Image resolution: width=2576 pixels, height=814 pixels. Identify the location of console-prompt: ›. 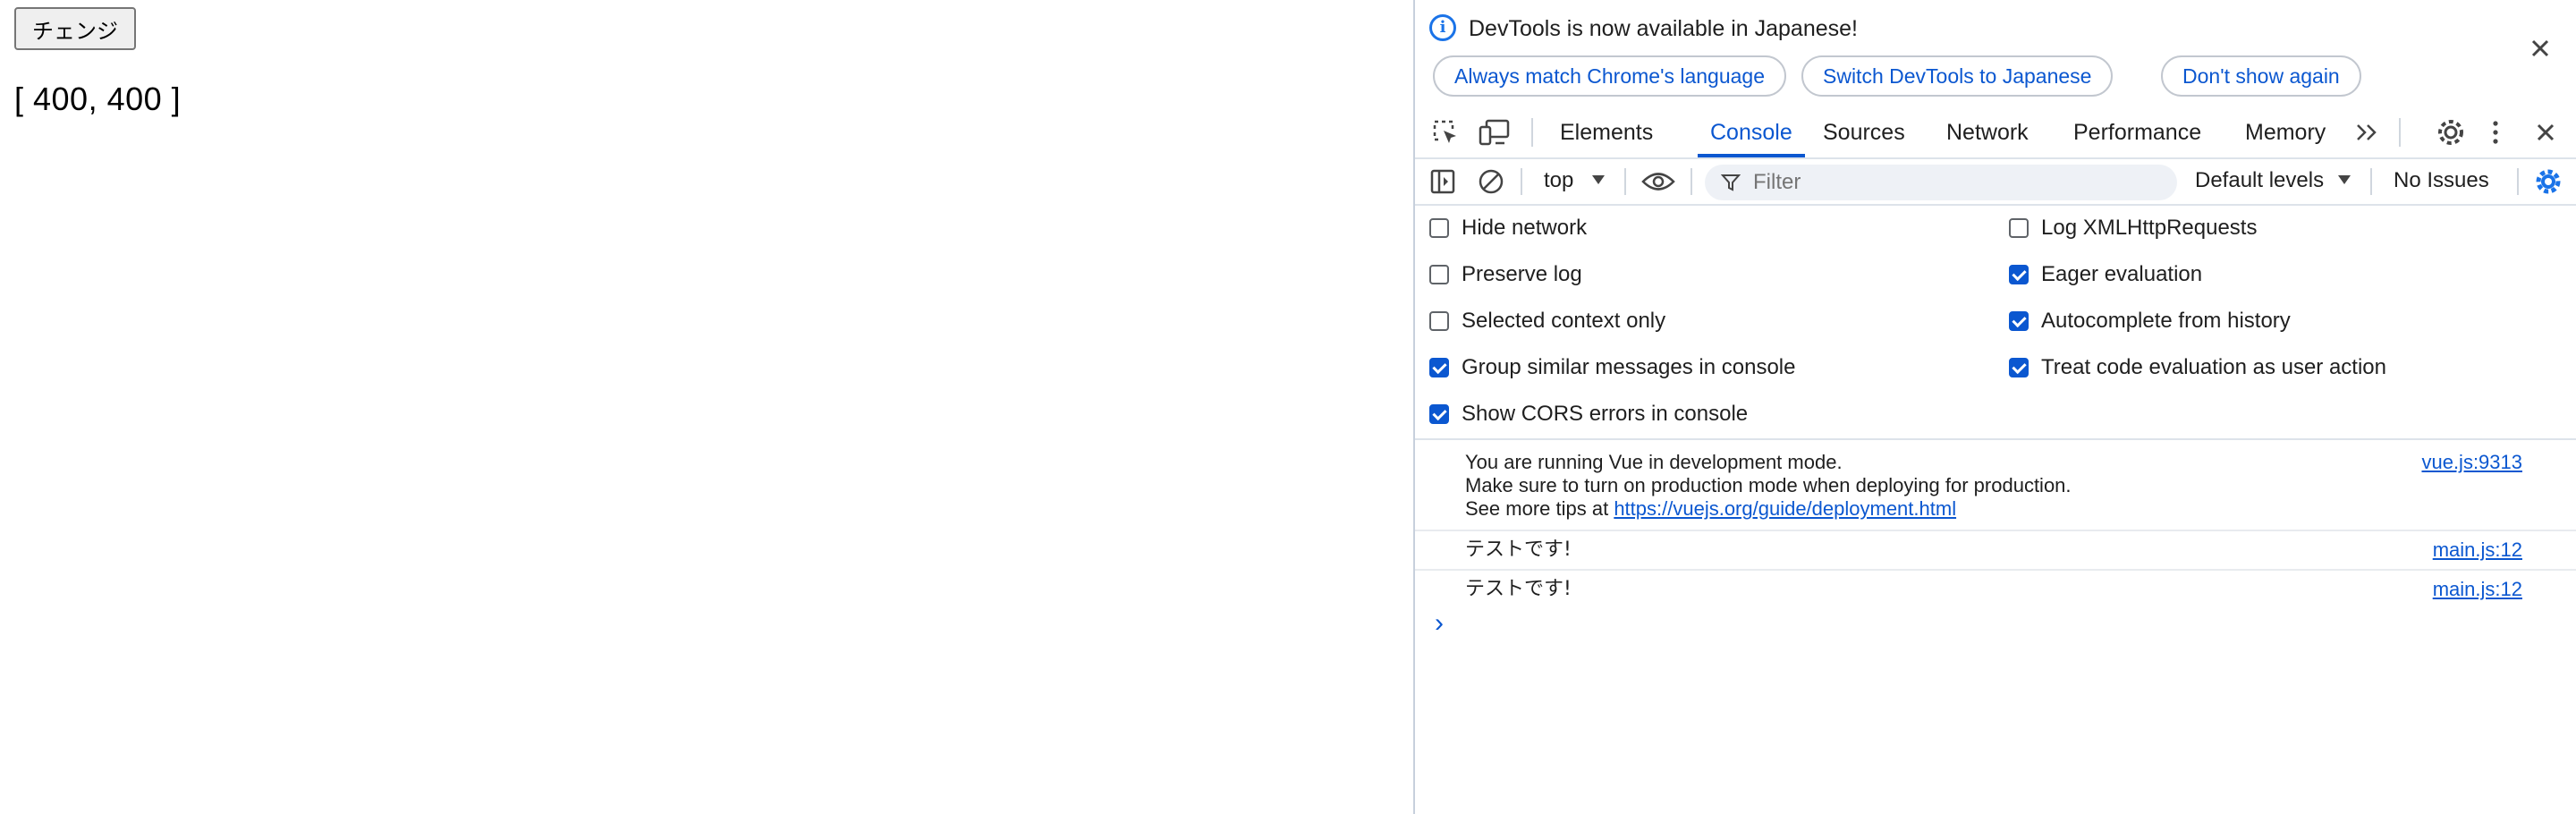
(1439, 624).